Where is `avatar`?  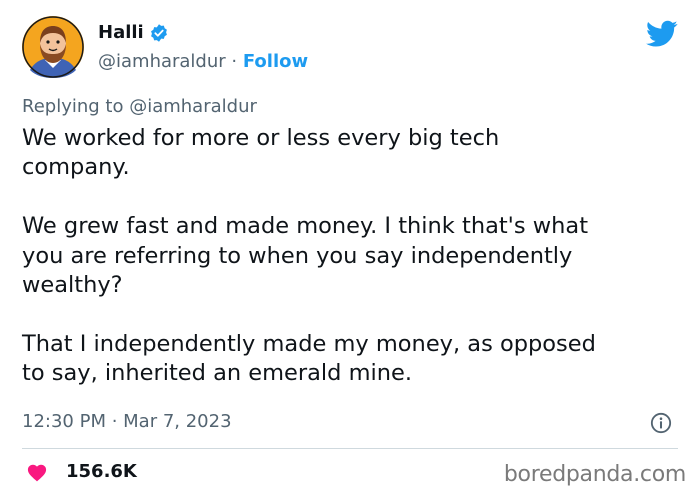 avatar is located at coordinates (53, 47).